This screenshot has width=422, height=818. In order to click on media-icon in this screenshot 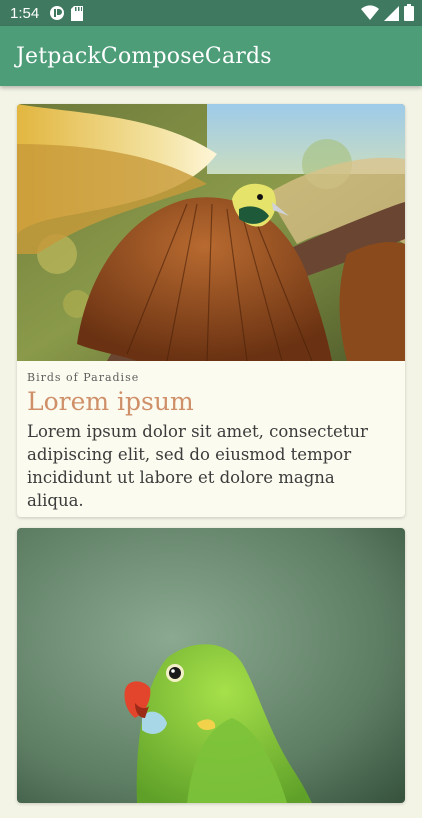, I will do `click(57, 13)`.